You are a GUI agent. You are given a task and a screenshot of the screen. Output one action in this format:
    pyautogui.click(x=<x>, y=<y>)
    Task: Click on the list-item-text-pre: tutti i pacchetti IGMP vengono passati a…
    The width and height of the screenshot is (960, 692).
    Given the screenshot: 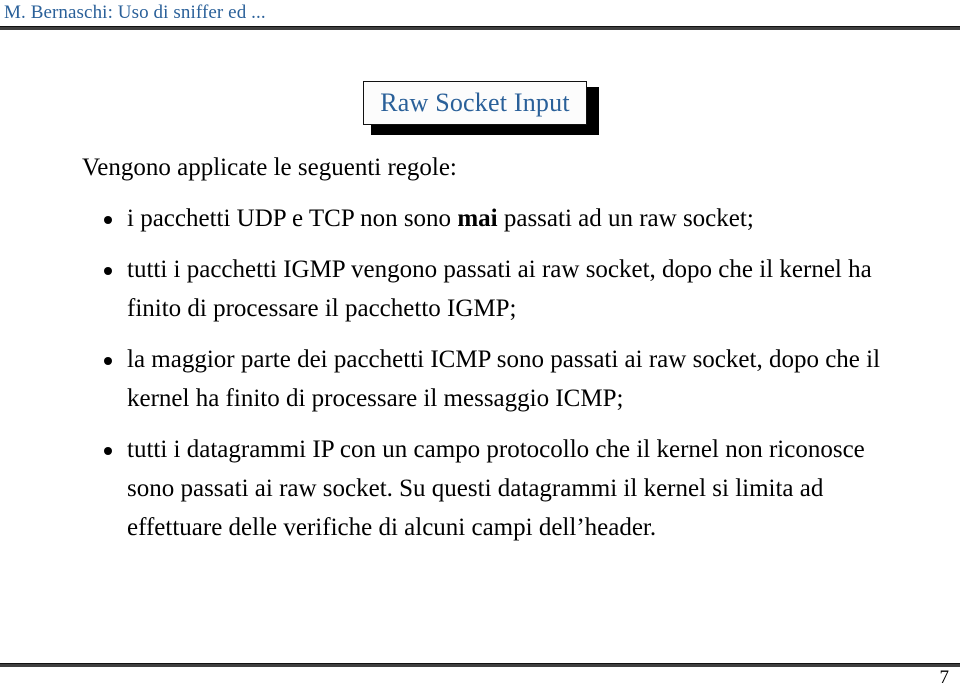 What is the action you would take?
    pyautogui.click(x=499, y=289)
    